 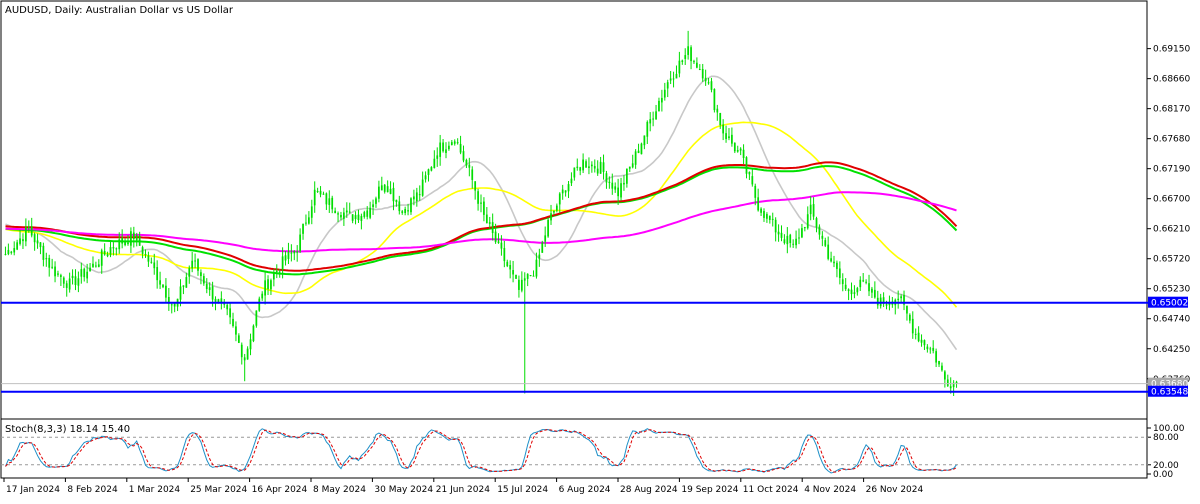 I want to click on time-tick-label: 28 Aug 2024, so click(x=649, y=490).